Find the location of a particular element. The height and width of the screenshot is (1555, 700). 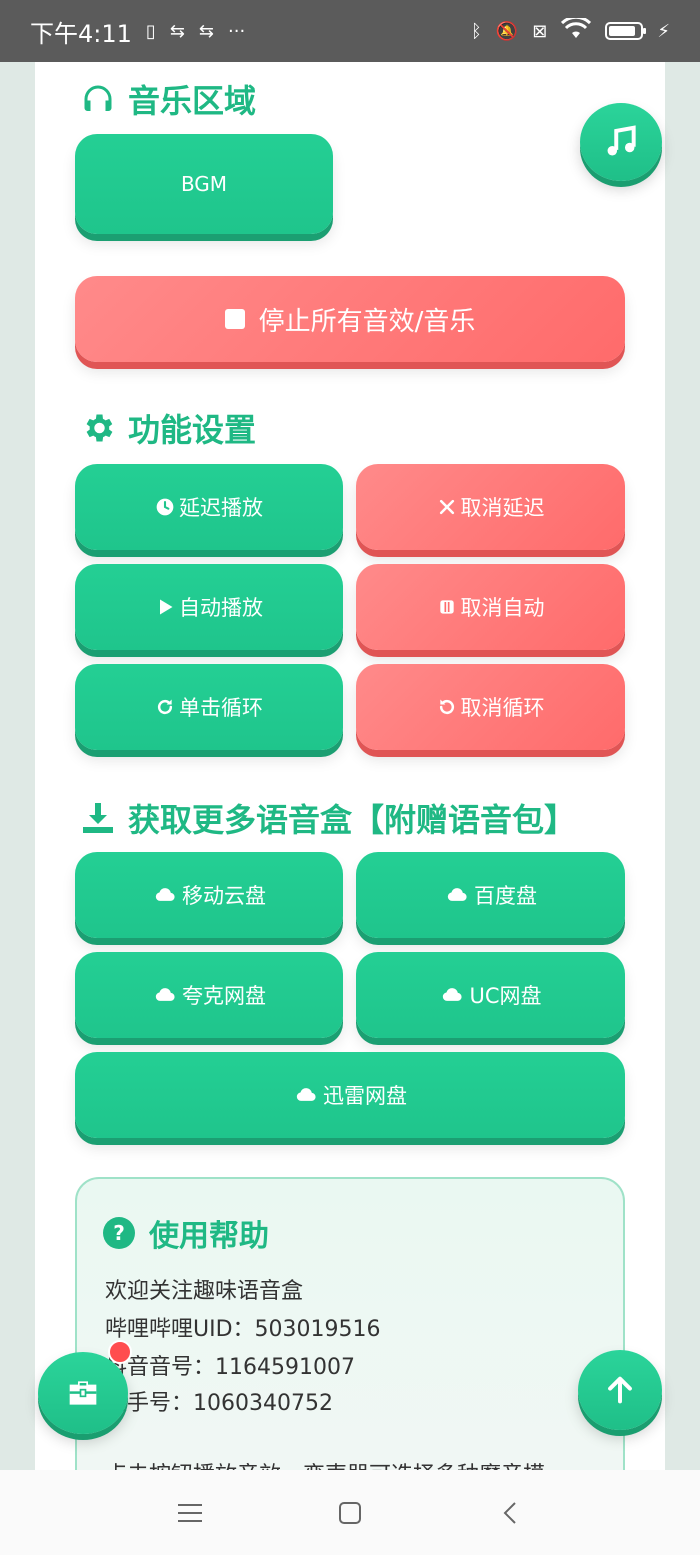

help-line: 哔哩哔哩UID：503019516 is located at coordinates (243, 1329).